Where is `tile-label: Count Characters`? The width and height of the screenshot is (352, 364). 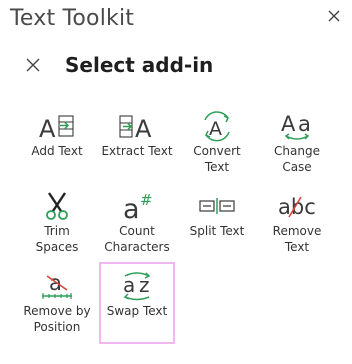 tile-label: Count Characters is located at coordinates (137, 239).